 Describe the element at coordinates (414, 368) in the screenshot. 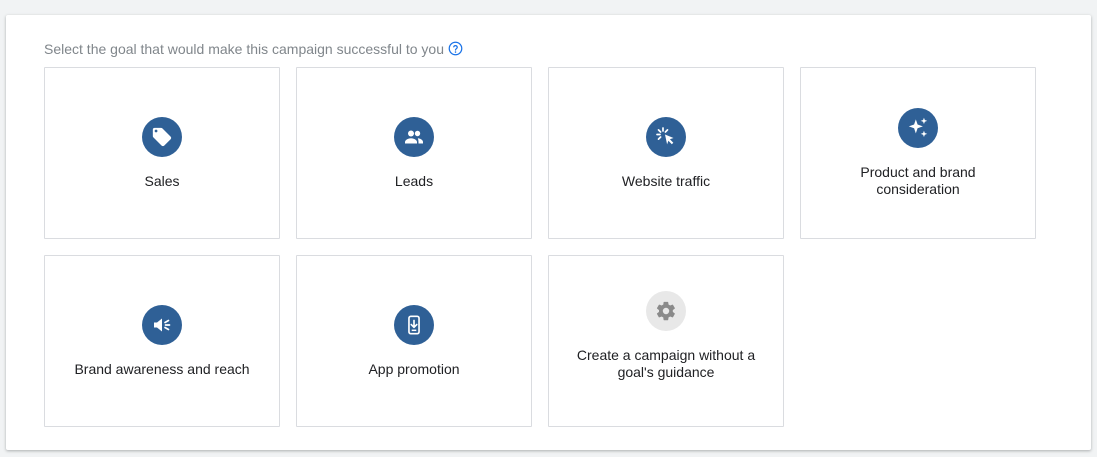

I see `goal-label: App promotion` at that location.